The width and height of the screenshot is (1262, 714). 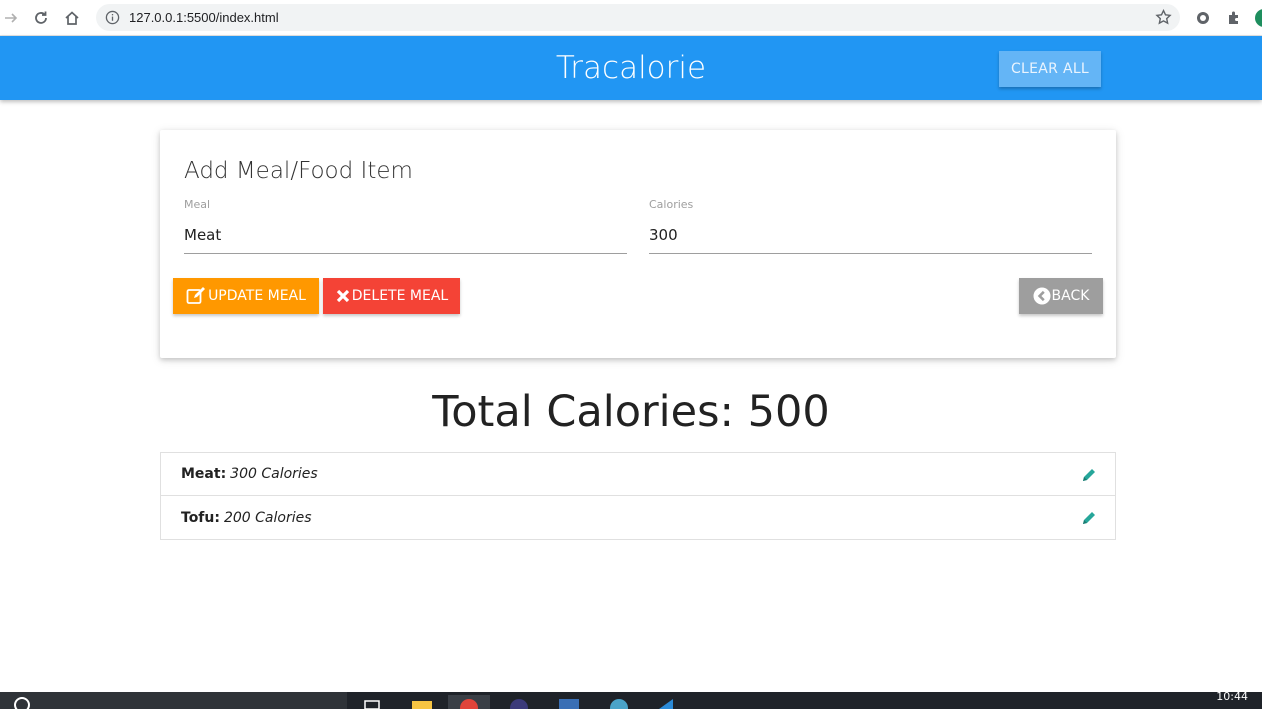 What do you see at coordinates (671, 204) in the screenshot?
I see `calories-label: Calories` at bounding box center [671, 204].